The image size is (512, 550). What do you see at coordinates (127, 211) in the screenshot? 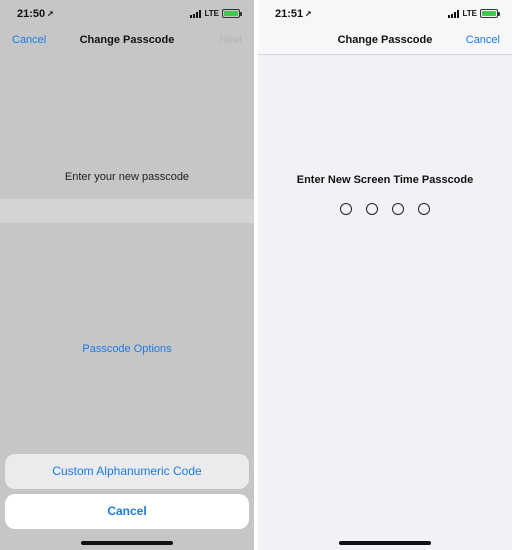
I see `passcode-entry-field` at bounding box center [127, 211].